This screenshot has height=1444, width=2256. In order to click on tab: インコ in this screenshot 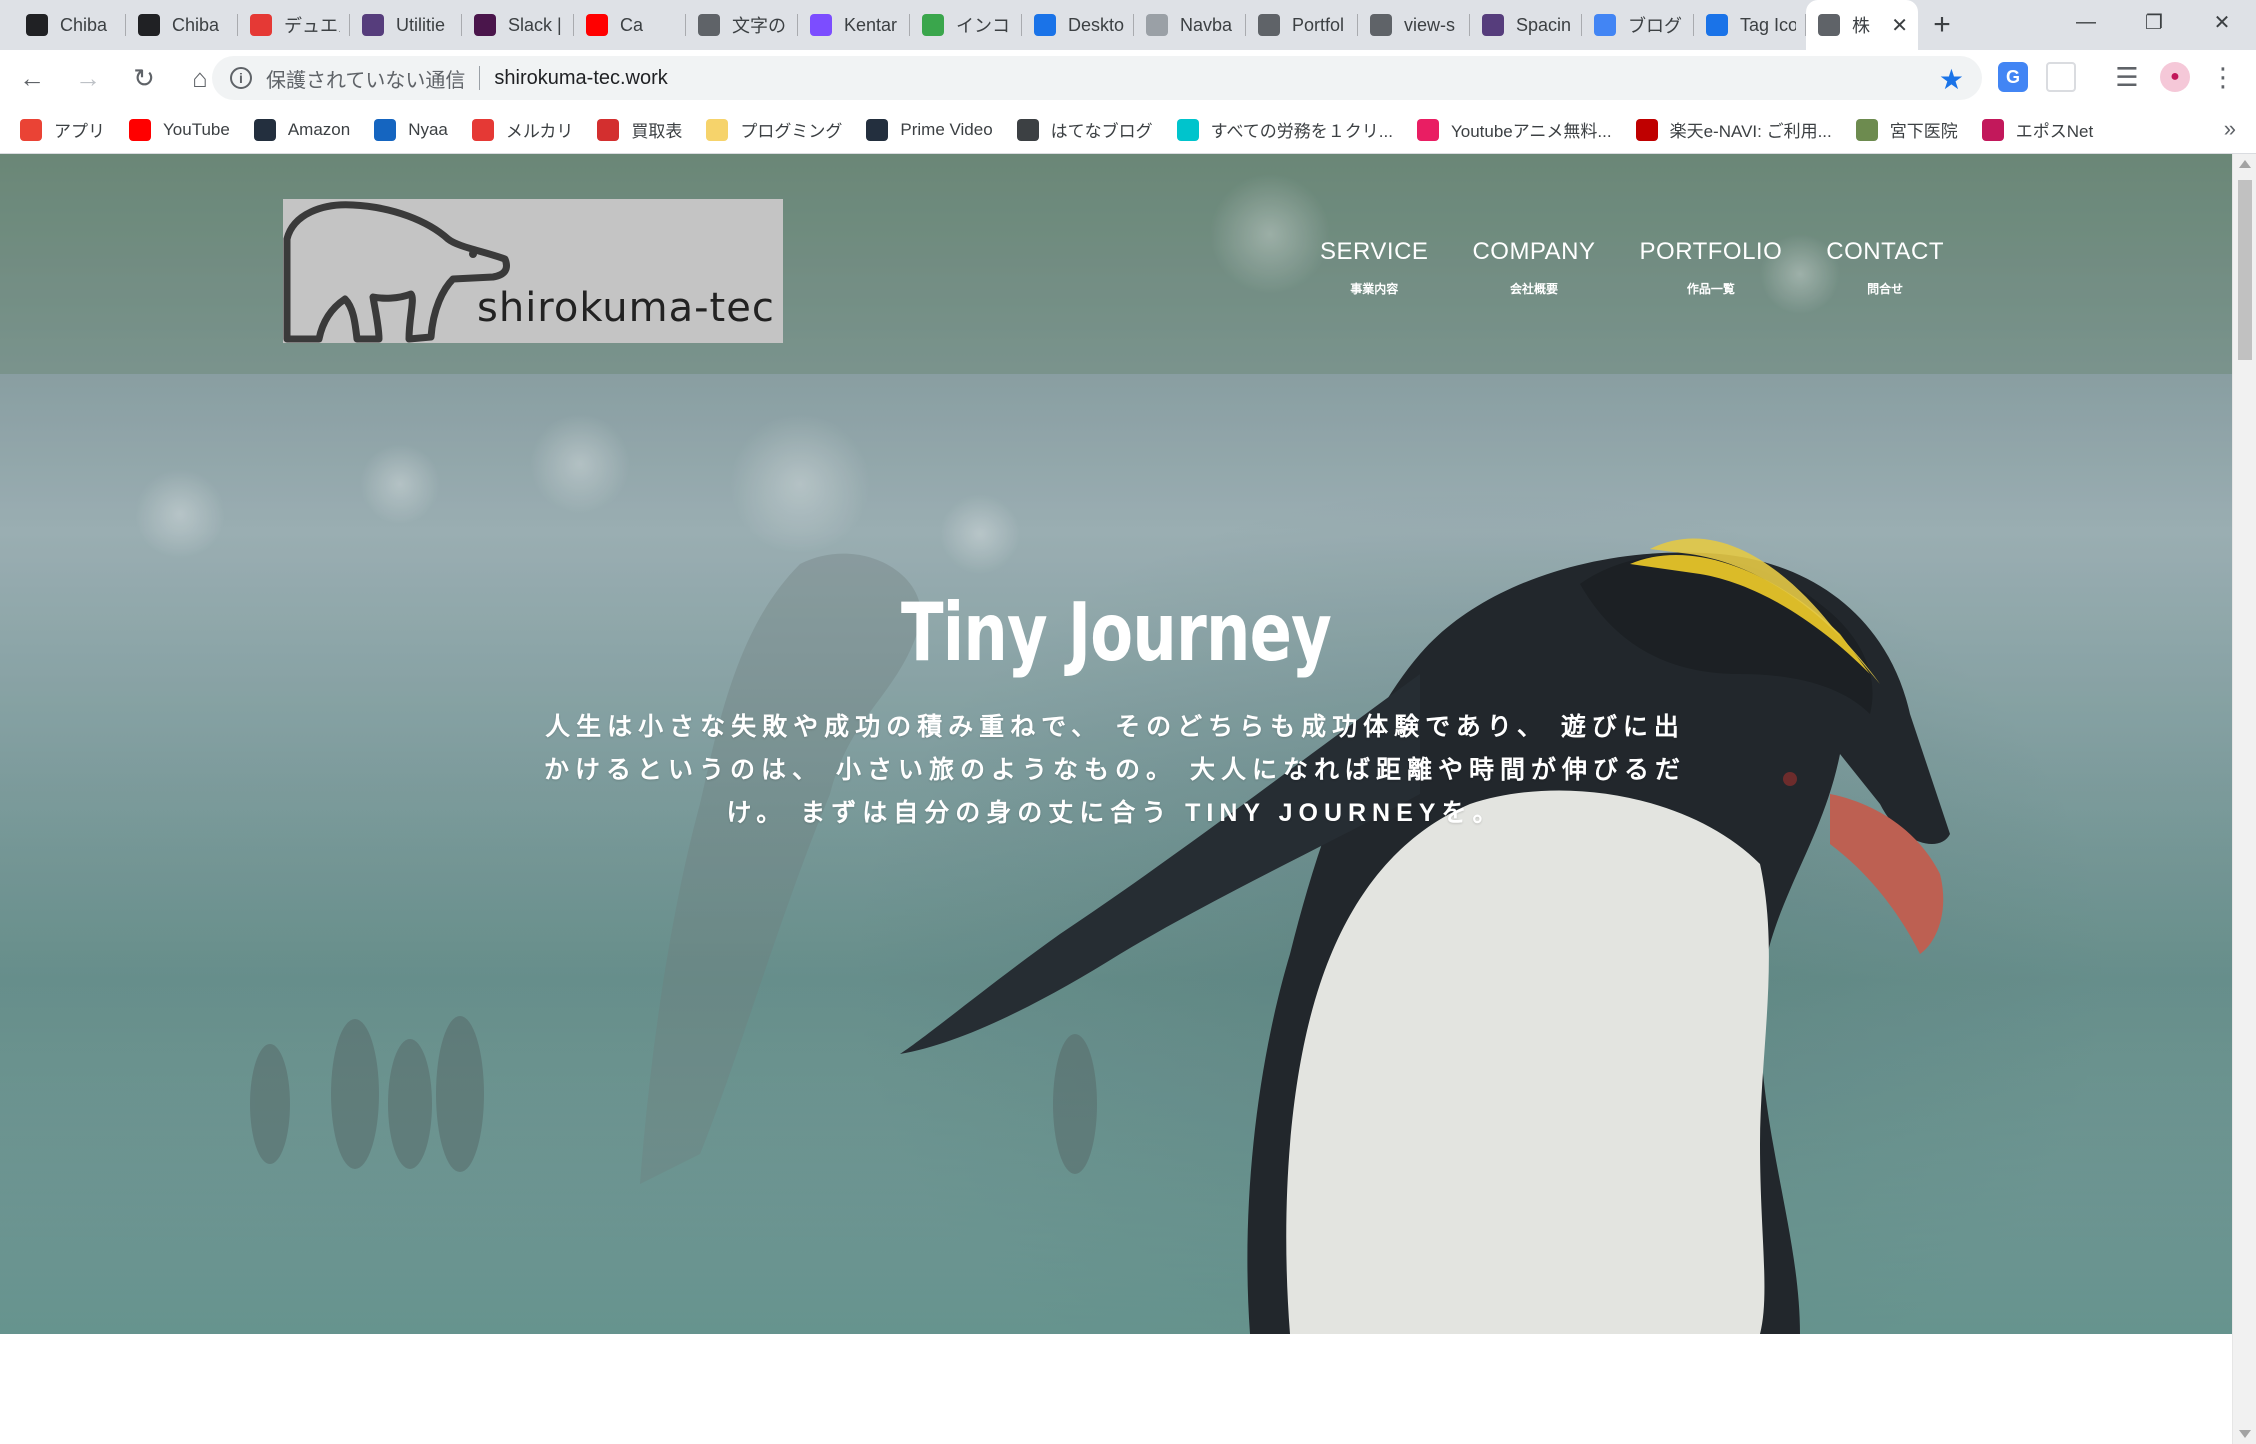, I will do `click(966, 25)`.